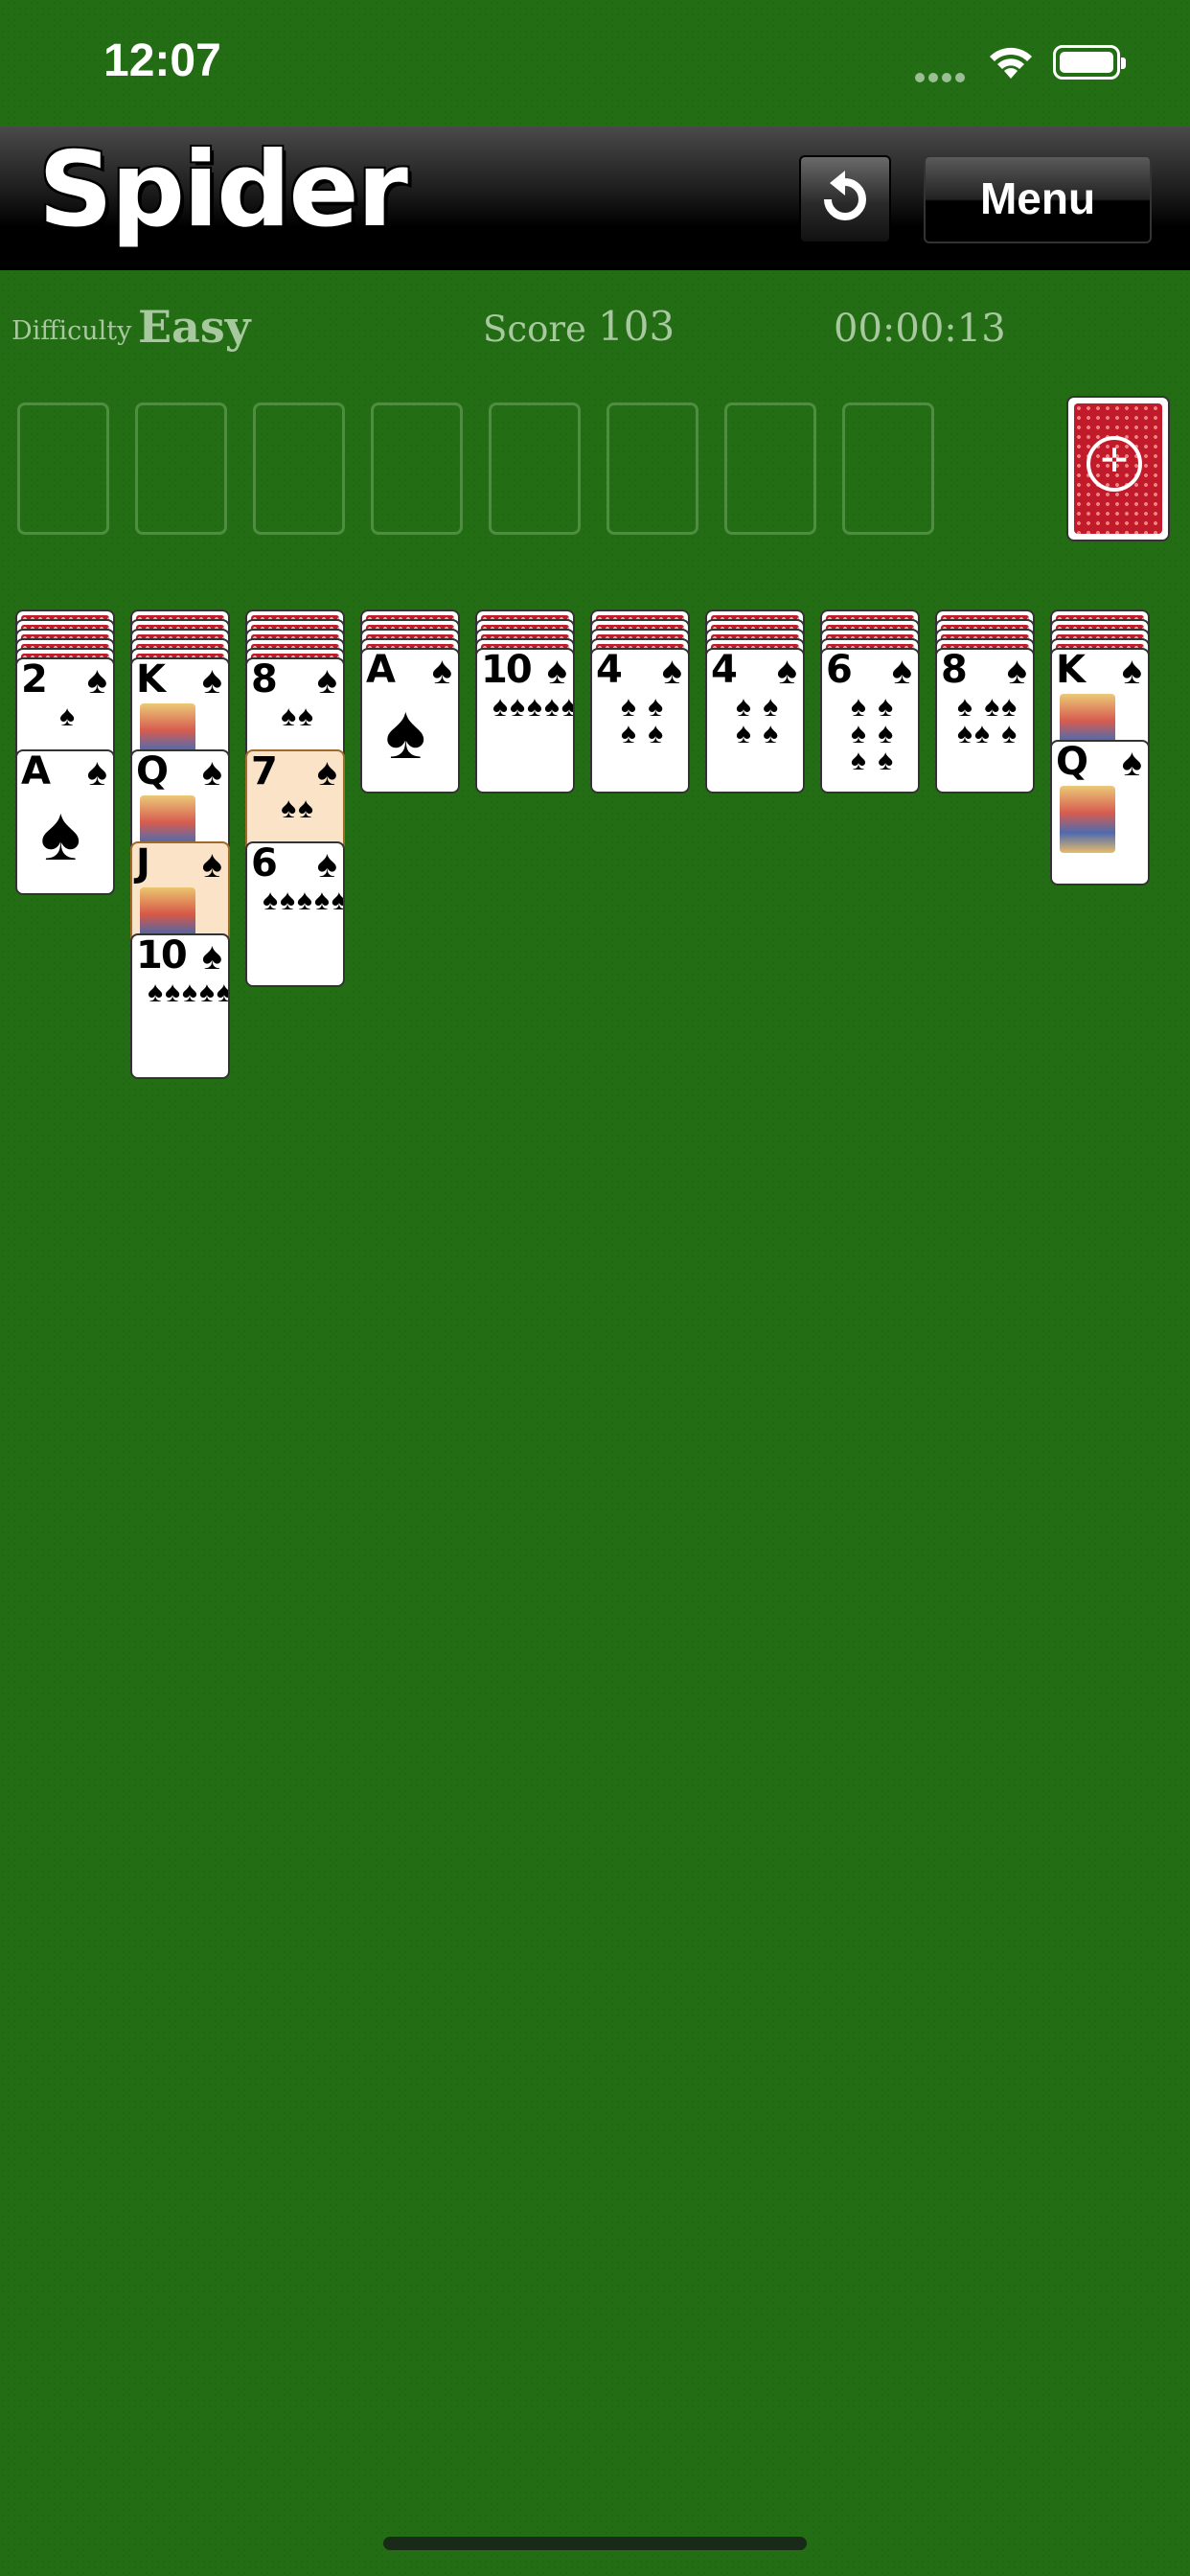  I want to click on card-back-emblem-icon, so click(1114, 464).